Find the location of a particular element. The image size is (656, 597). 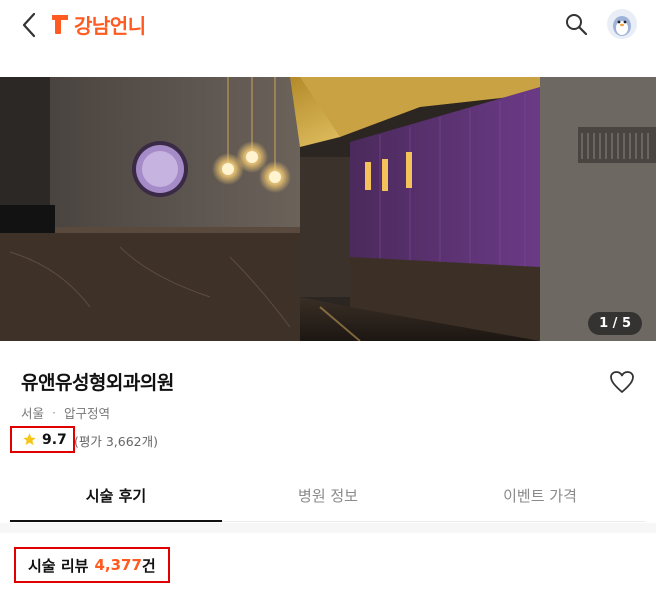

tab-bar: 시술 후기 병원 정보 이벤트 가격 is located at coordinates (328, 496).